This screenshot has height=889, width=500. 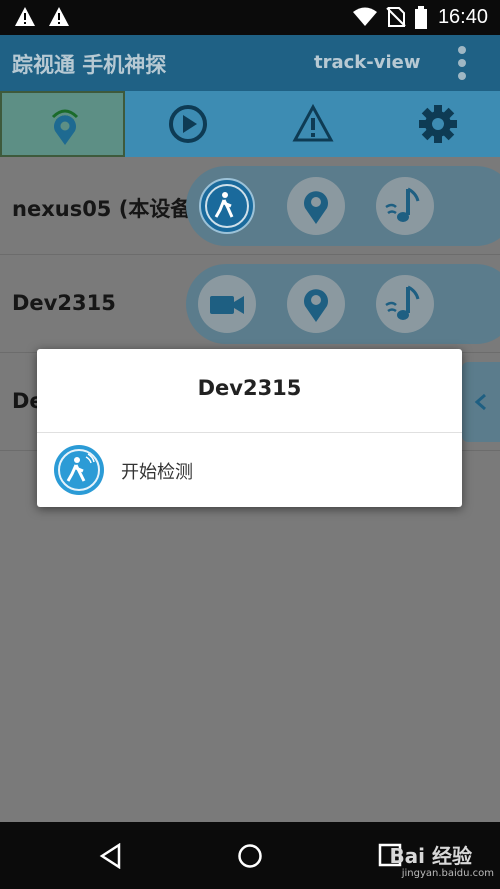 What do you see at coordinates (367, 62) in the screenshot?
I see `account-name: track-view` at bounding box center [367, 62].